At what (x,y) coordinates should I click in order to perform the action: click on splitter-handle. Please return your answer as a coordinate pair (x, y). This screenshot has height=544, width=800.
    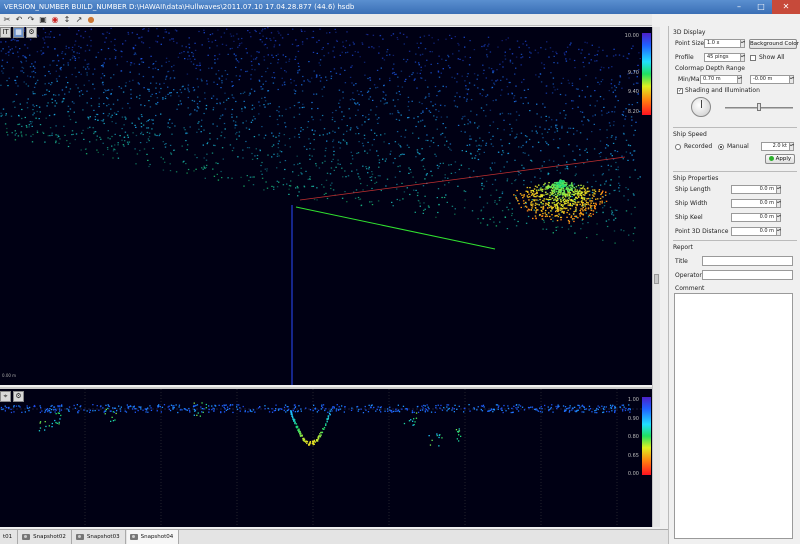
    Looking at the image, I should click on (656, 279).